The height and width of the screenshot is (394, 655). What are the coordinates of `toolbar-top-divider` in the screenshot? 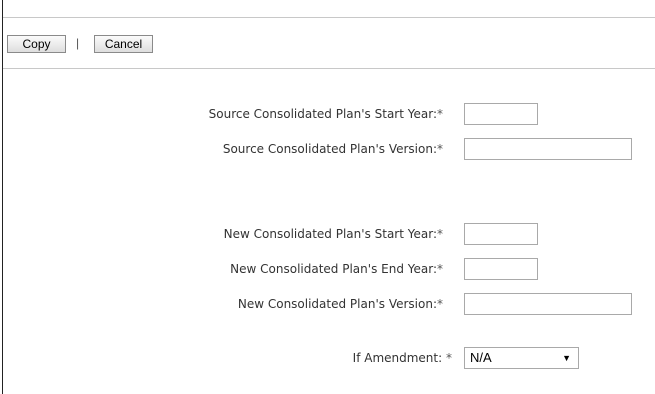 It's located at (329, 17).